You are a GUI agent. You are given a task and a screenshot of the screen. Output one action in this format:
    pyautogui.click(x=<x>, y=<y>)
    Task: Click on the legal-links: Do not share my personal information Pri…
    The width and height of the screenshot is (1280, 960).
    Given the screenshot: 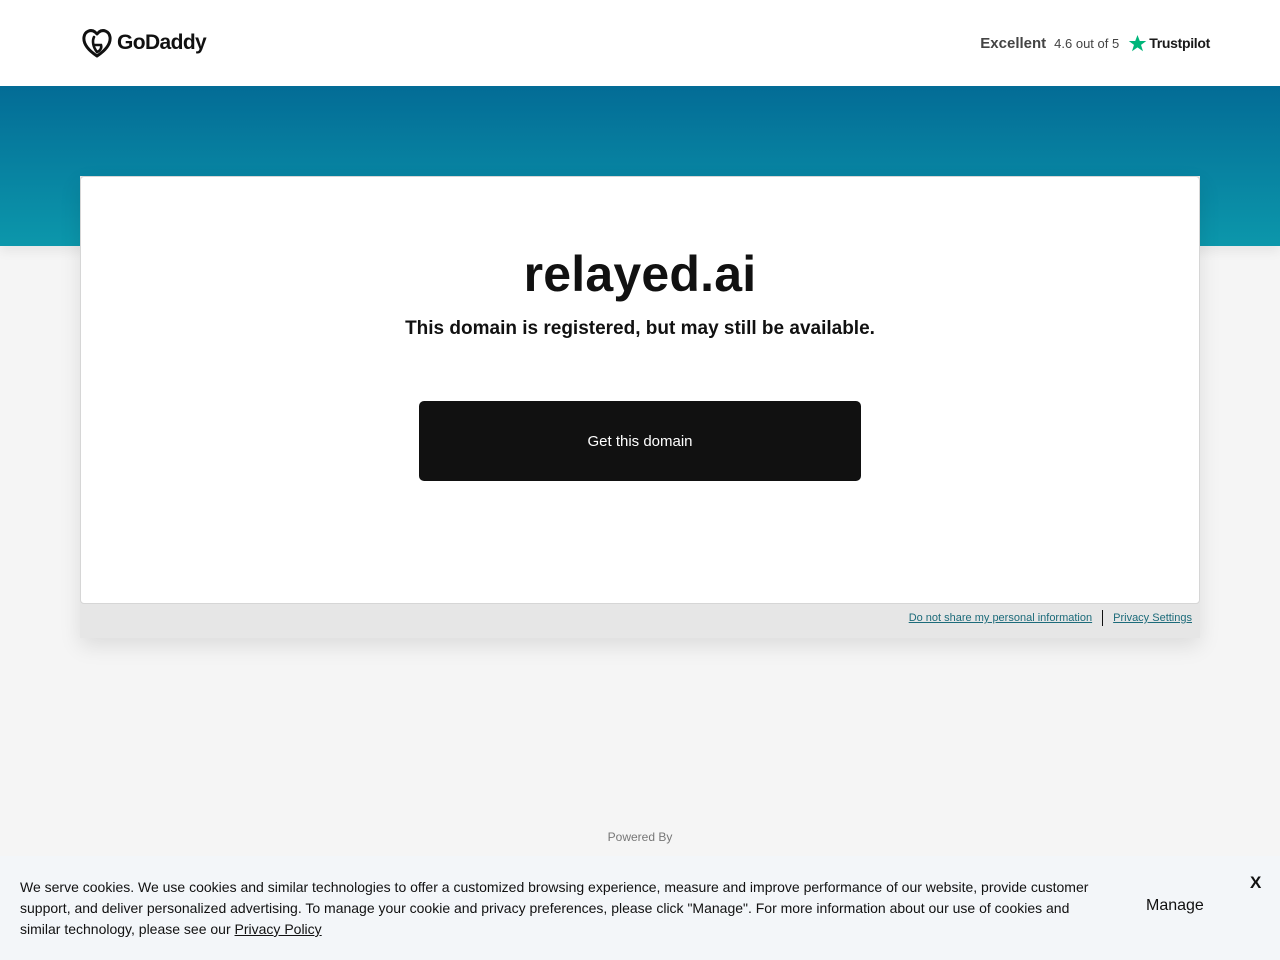 What is the action you would take?
    pyautogui.click(x=1050, y=618)
    